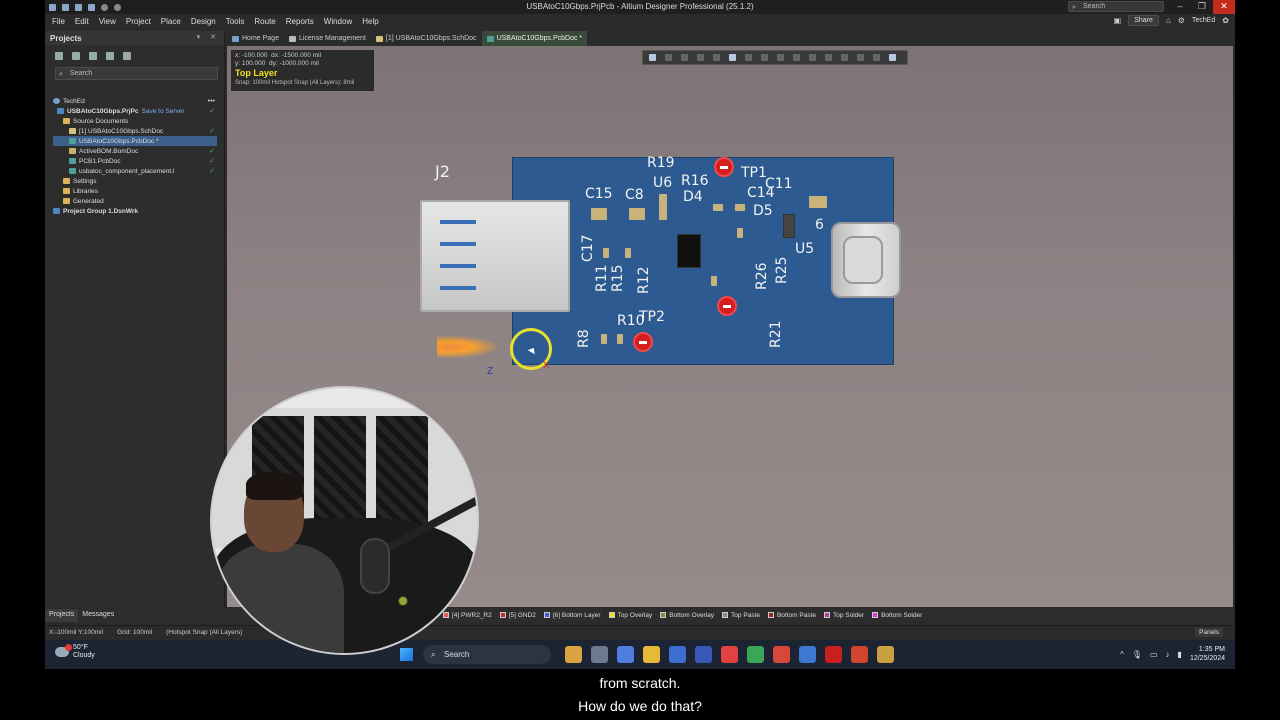  Describe the element at coordinates (255, 38) in the screenshot. I see `tab-home-page: Home Page` at that location.